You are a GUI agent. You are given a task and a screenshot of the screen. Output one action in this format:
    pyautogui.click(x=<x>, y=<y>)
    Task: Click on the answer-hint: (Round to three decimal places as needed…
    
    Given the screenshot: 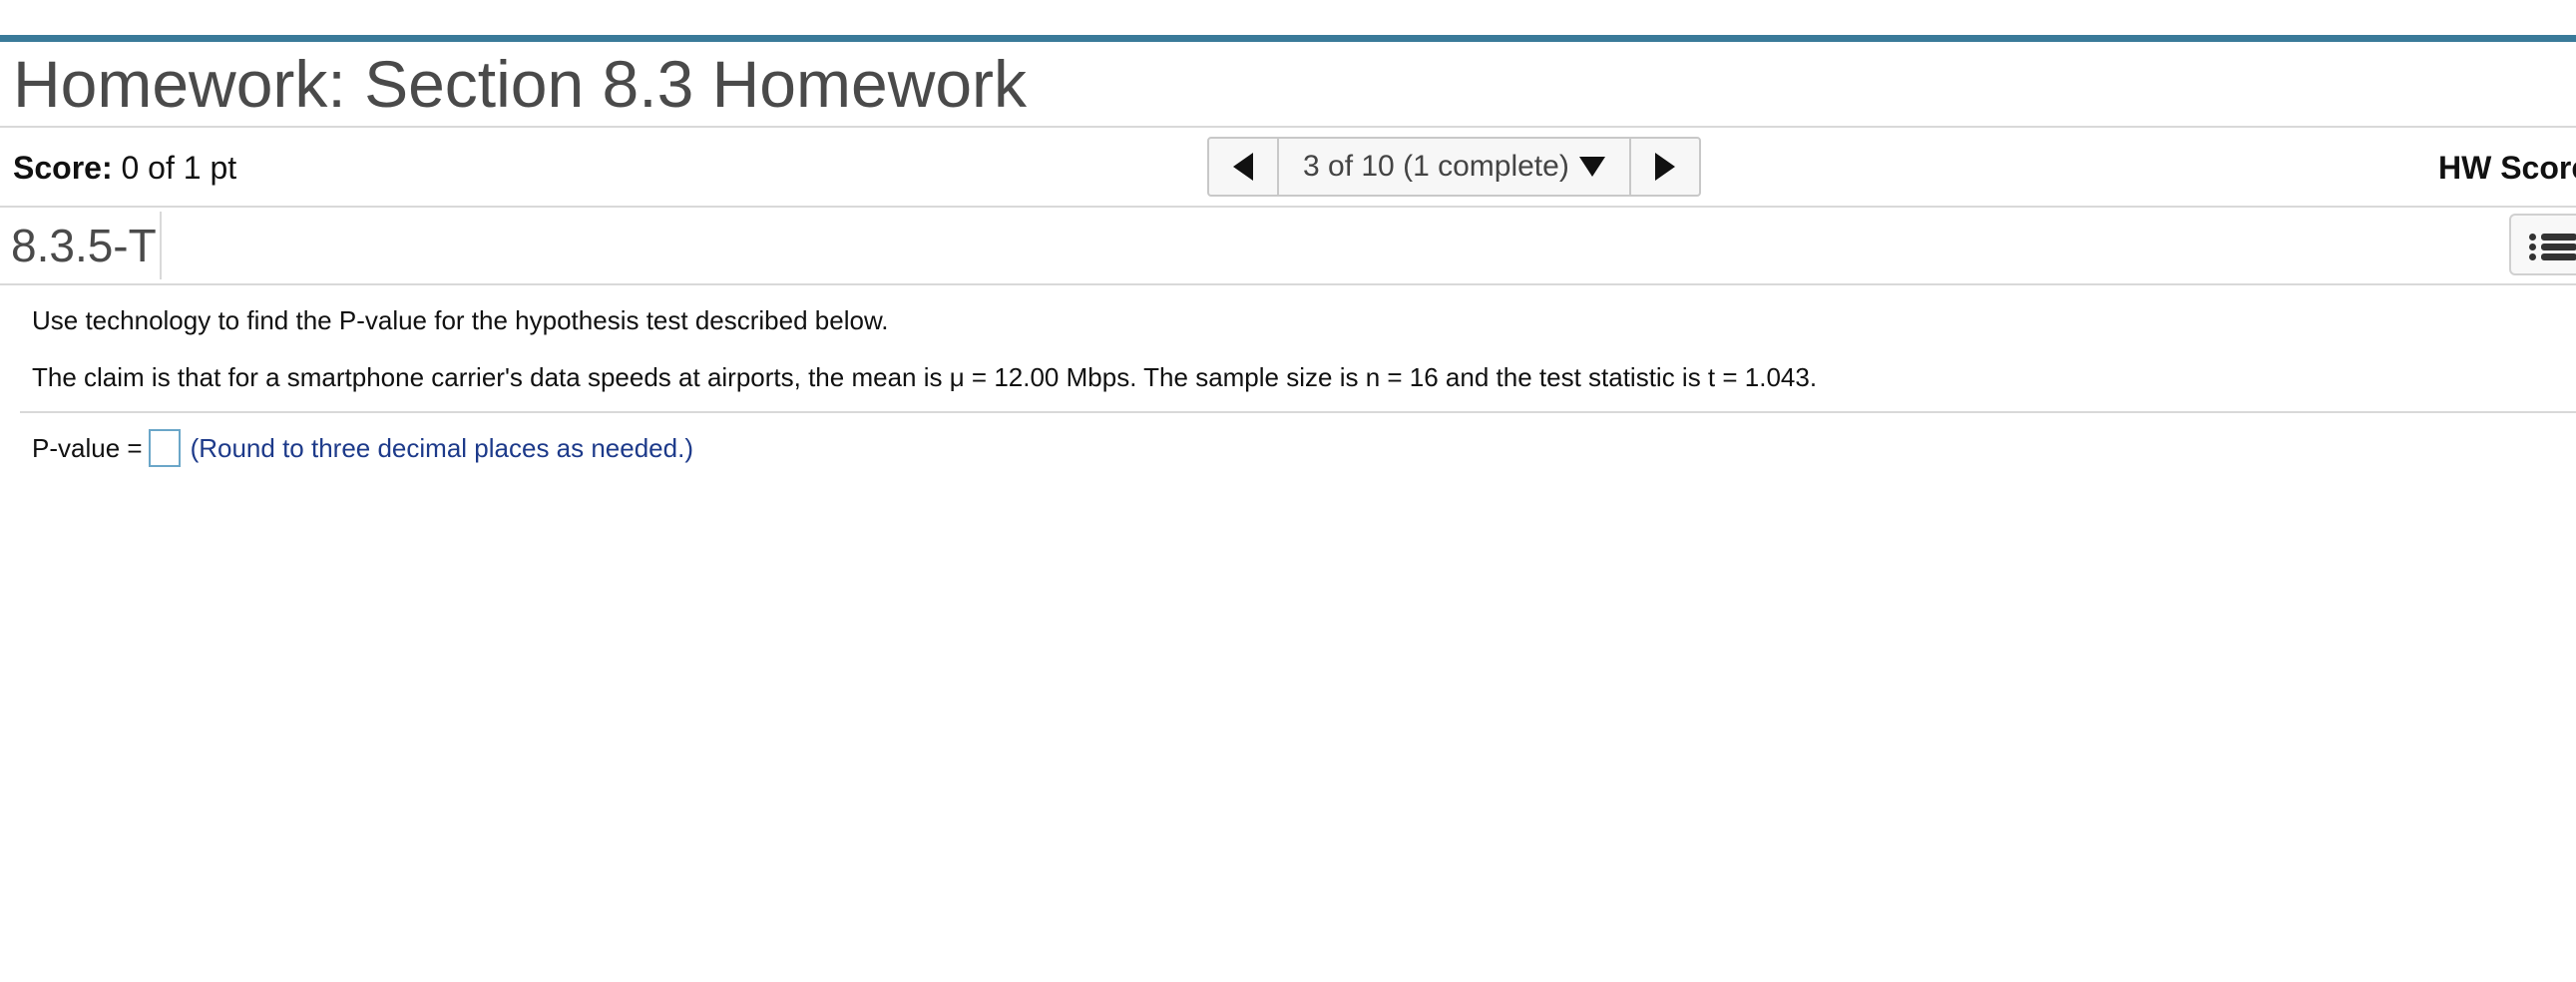 What is the action you would take?
    pyautogui.click(x=441, y=447)
    